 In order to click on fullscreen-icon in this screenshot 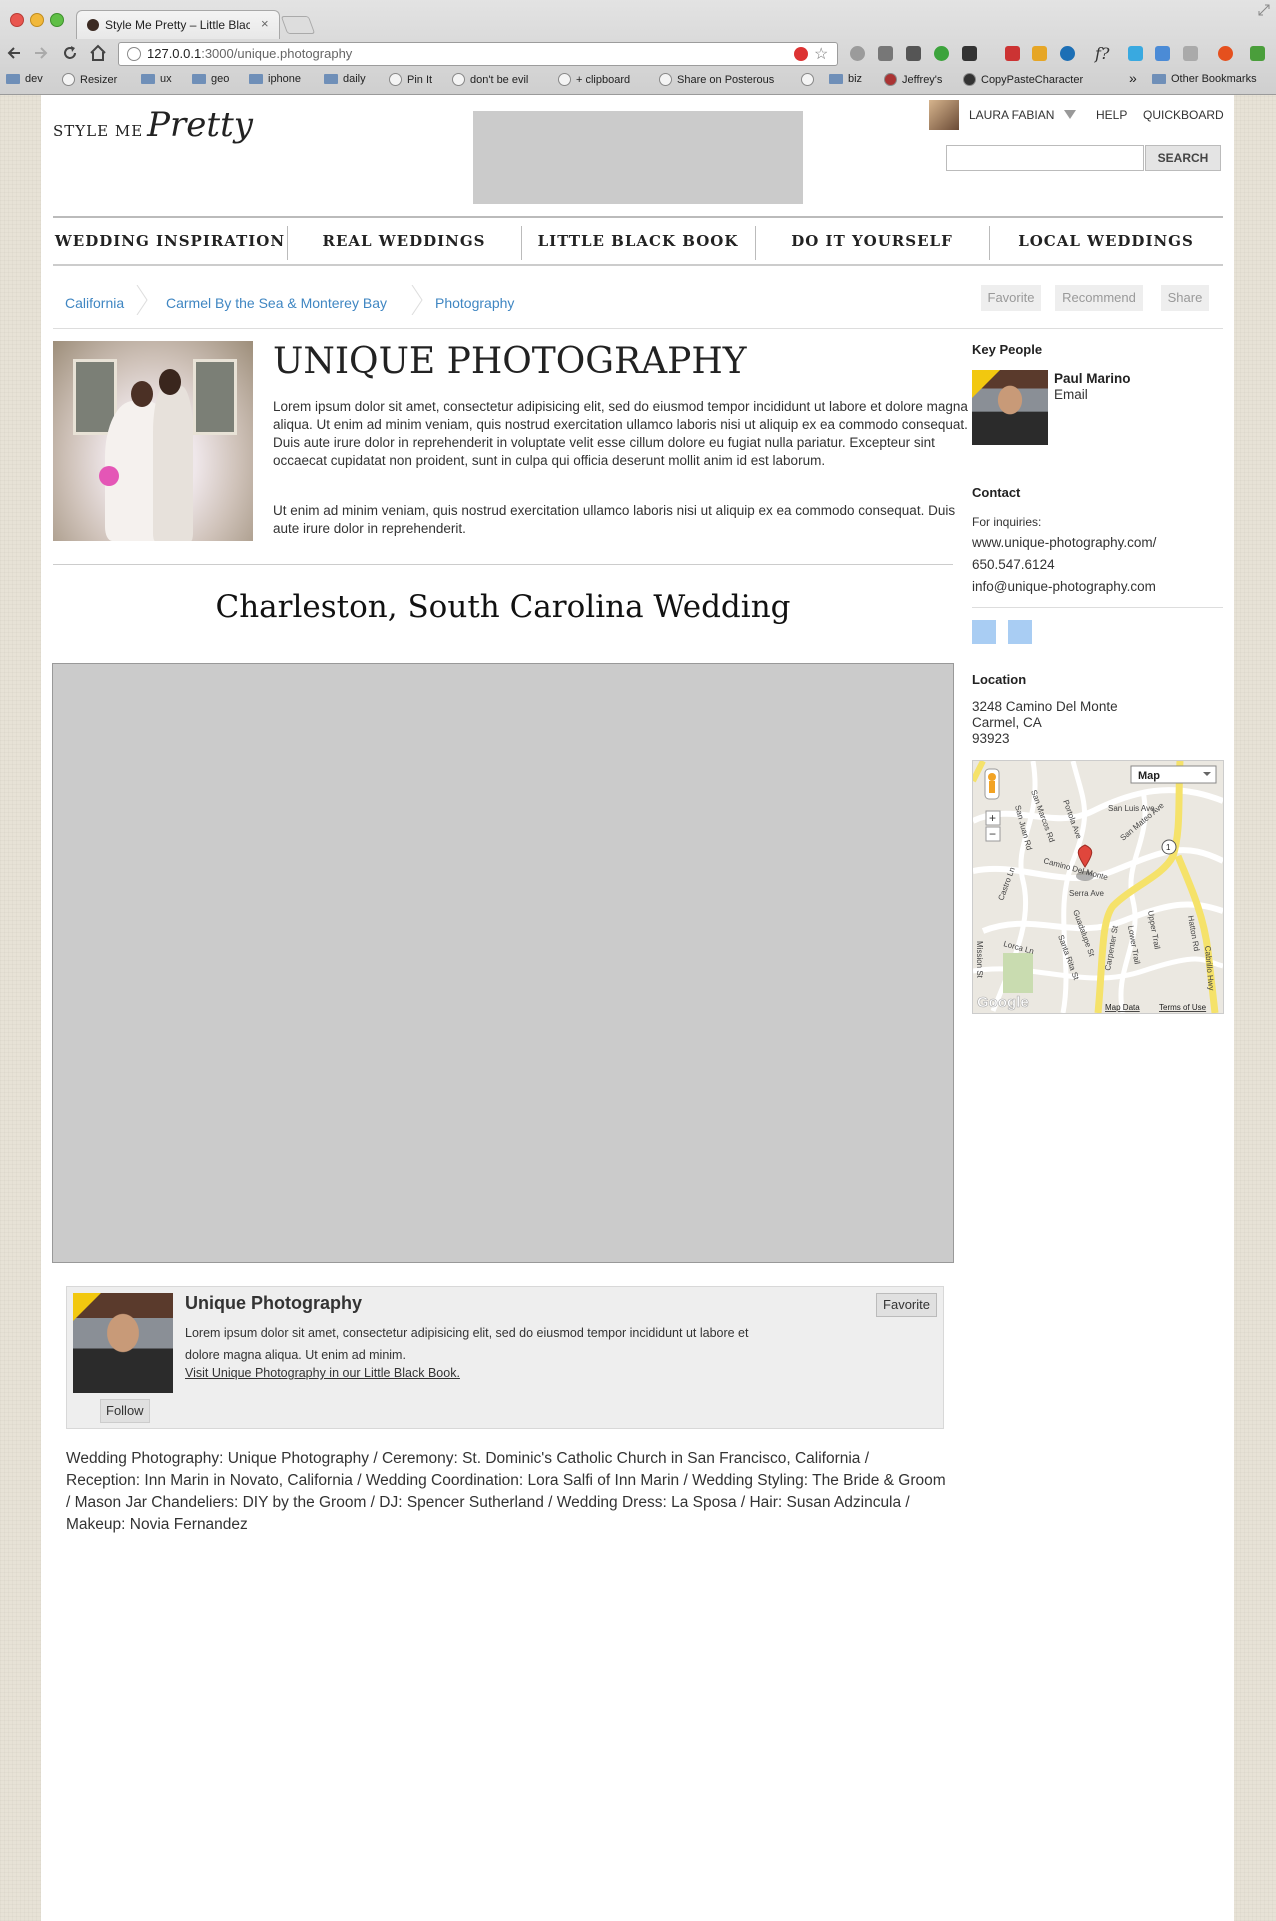, I will do `click(1264, 10)`.